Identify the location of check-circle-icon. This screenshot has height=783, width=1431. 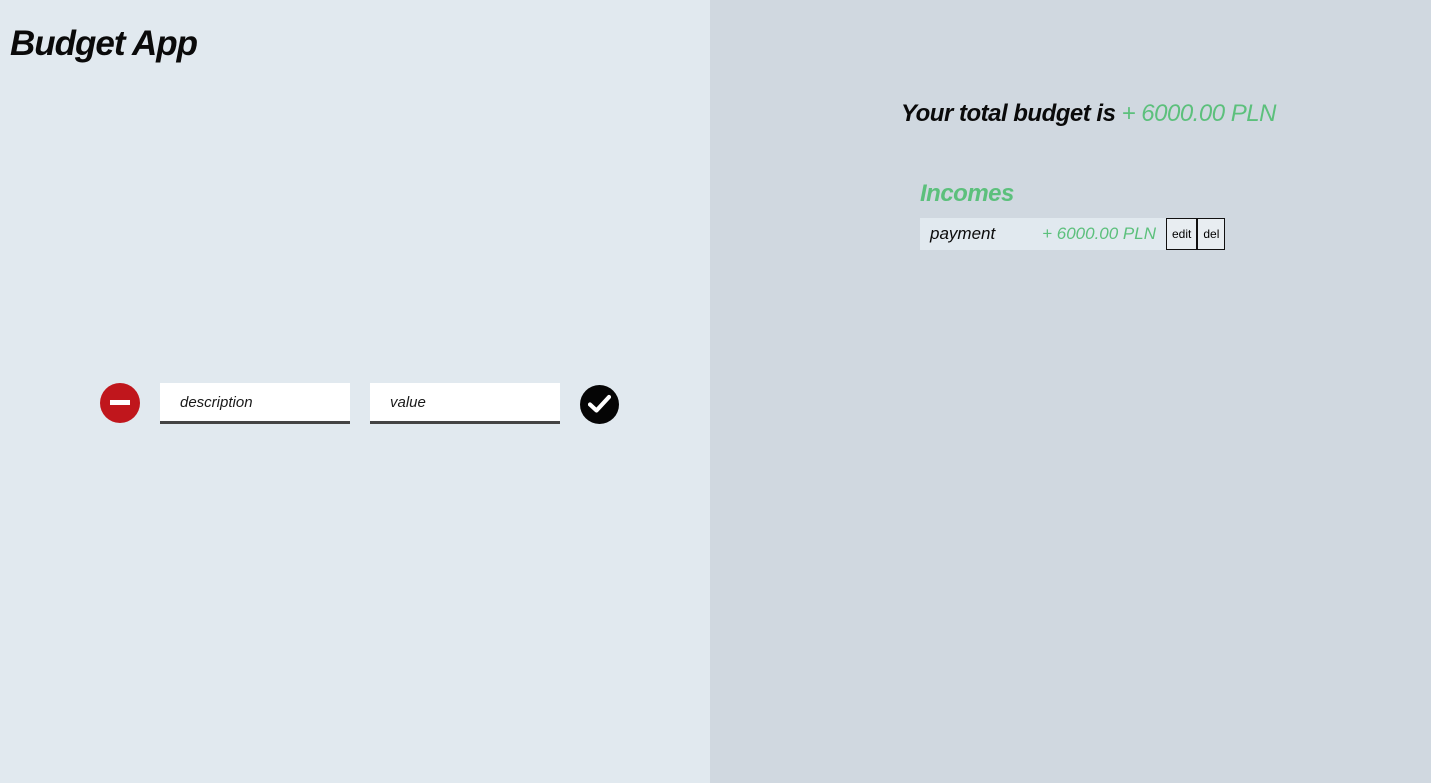
(599, 403).